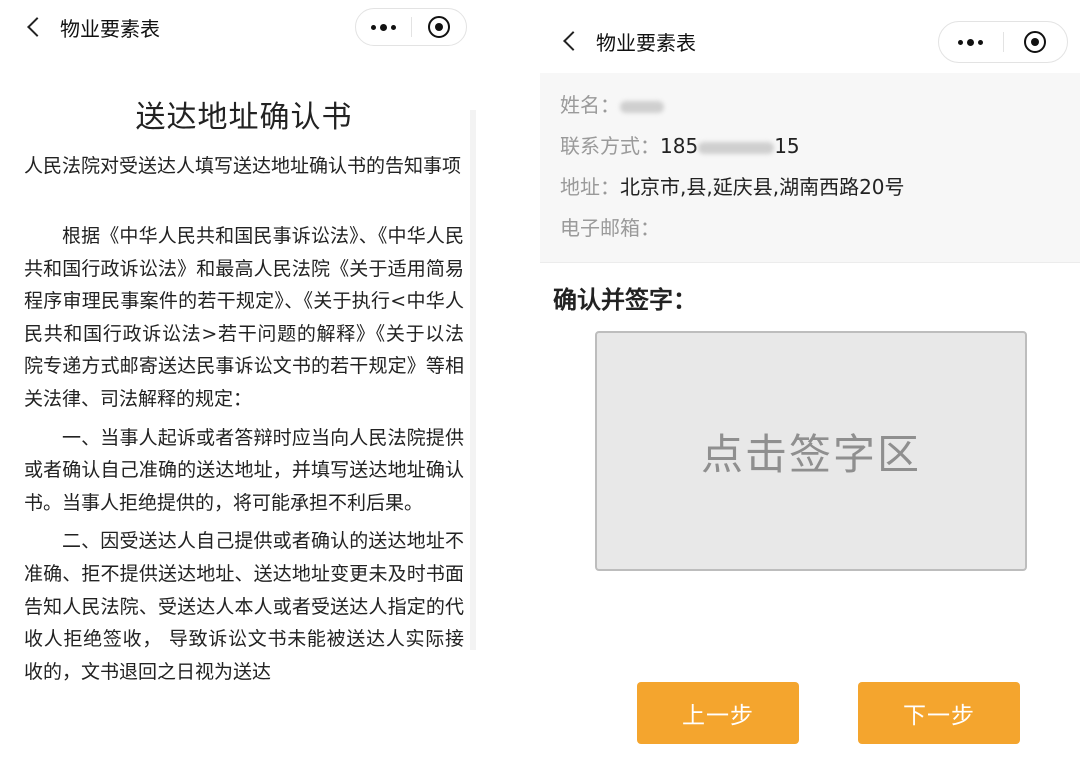  Describe the element at coordinates (787, 146) in the screenshot. I see `phone-suffix: 15` at that location.